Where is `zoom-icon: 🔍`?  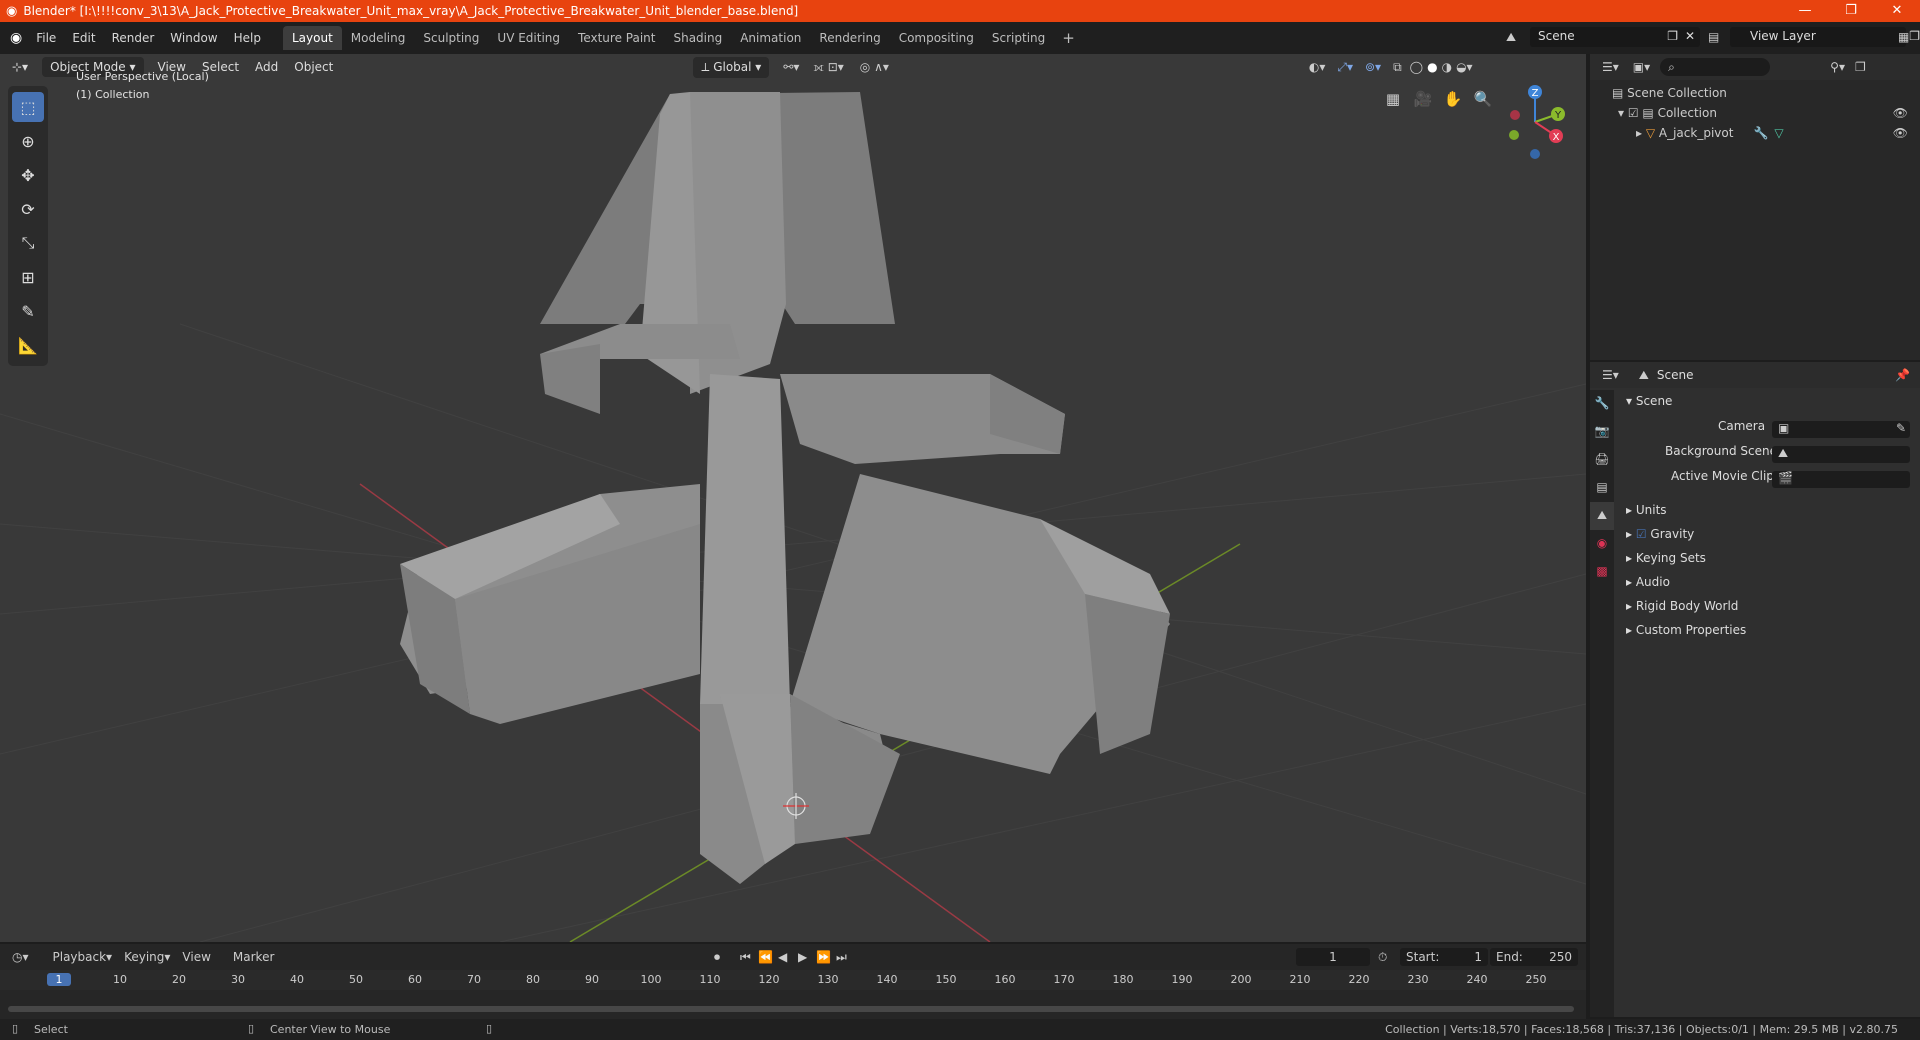
zoom-icon: 🔍 is located at coordinates (1483, 99).